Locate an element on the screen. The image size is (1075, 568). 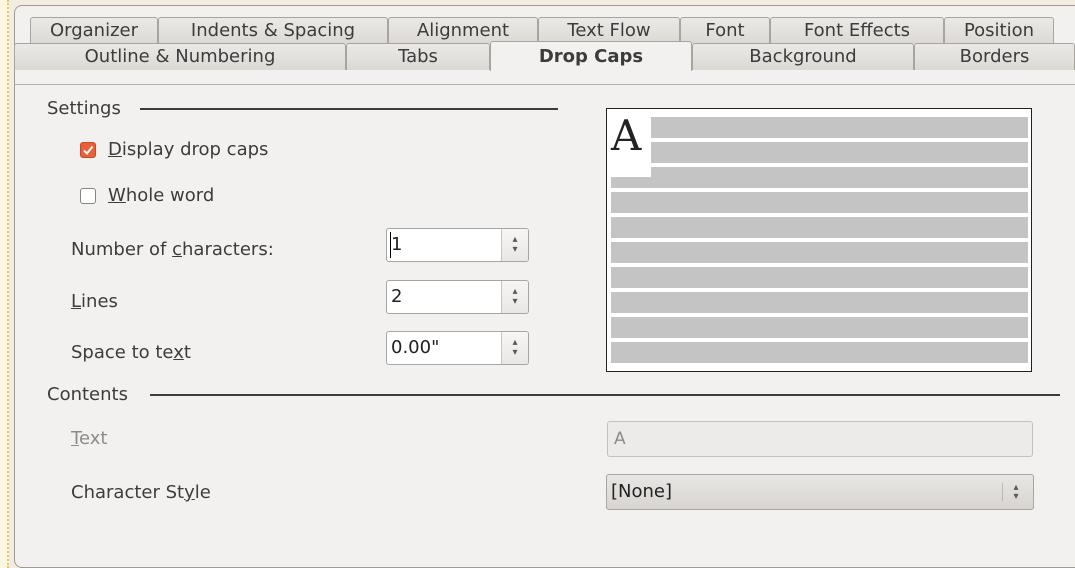
display-drop-caps-label: Display drop caps is located at coordinates (188, 149).